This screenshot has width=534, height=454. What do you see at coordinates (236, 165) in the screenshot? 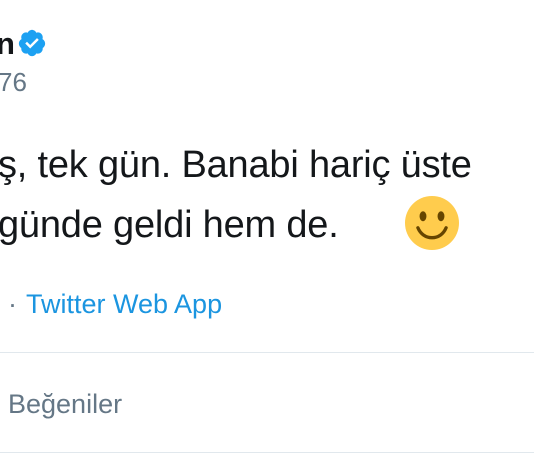
I see `tweet-text-line: ş, tek gün. Banabi hariç üste` at bounding box center [236, 165].